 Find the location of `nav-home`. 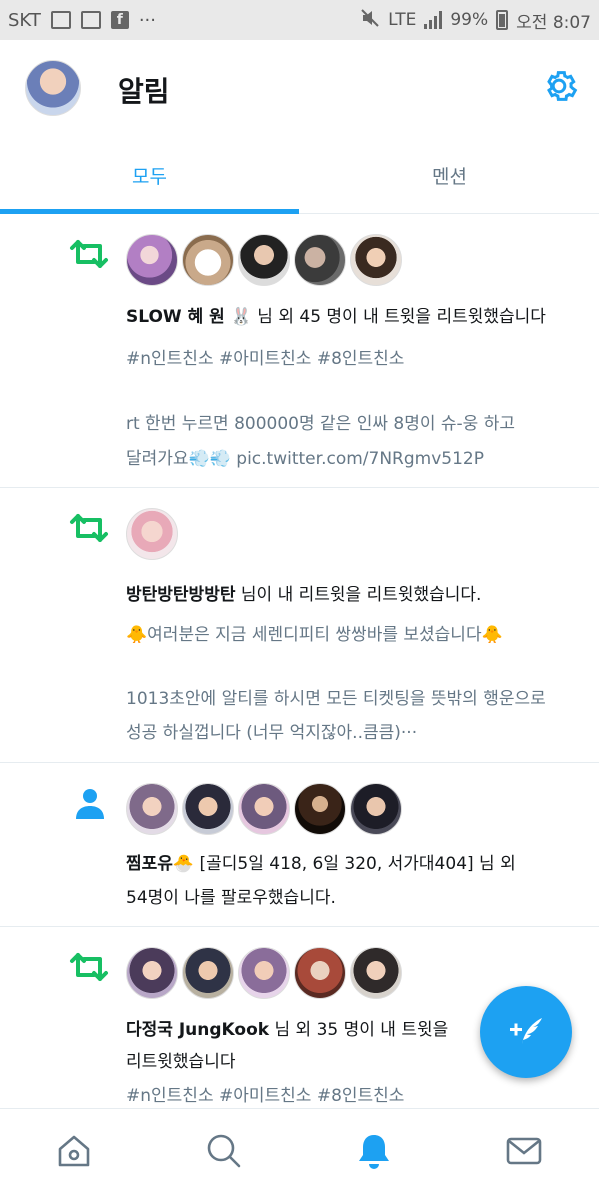

nav-home is located at coordinates (74, 1153).